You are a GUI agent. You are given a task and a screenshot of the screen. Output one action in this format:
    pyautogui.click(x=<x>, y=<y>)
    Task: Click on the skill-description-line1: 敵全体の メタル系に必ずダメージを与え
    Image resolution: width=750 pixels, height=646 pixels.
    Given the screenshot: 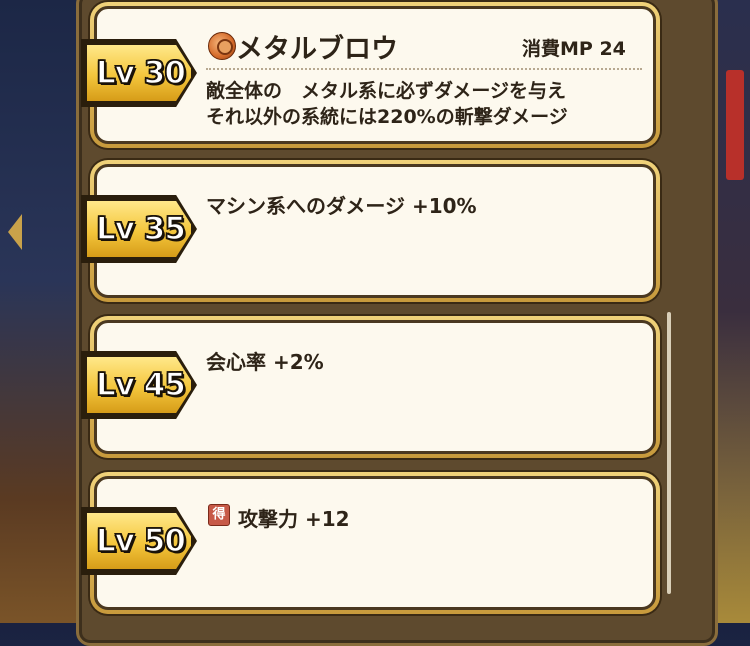 What is the action you would take?
    pyautogui.click(x=386, y=91)
    